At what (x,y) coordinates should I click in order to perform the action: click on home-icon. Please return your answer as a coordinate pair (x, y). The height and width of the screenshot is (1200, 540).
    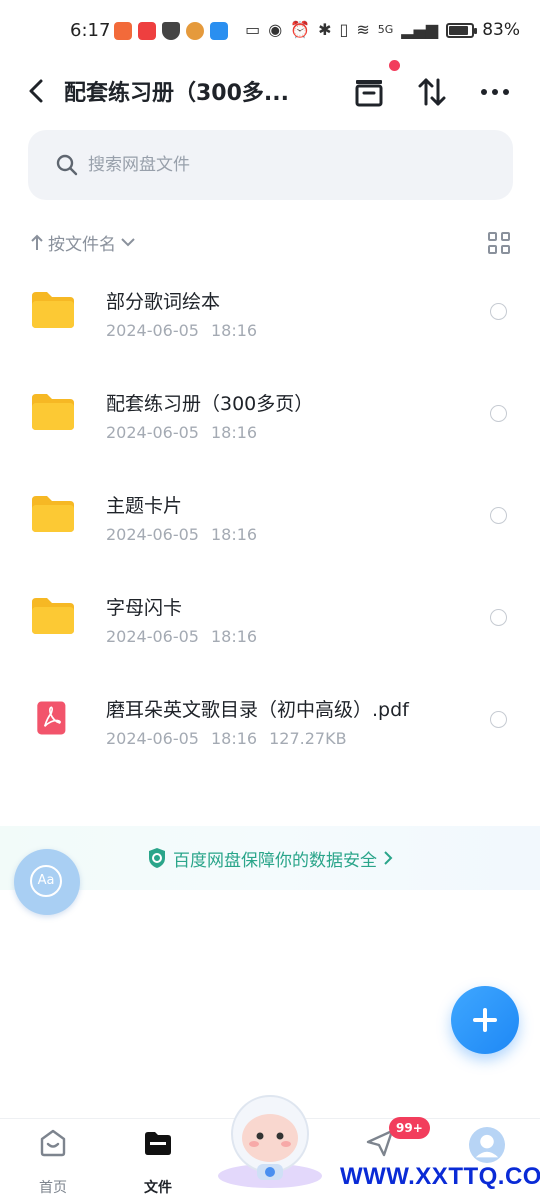
    Looking at the image, I should click on (53, 1143).